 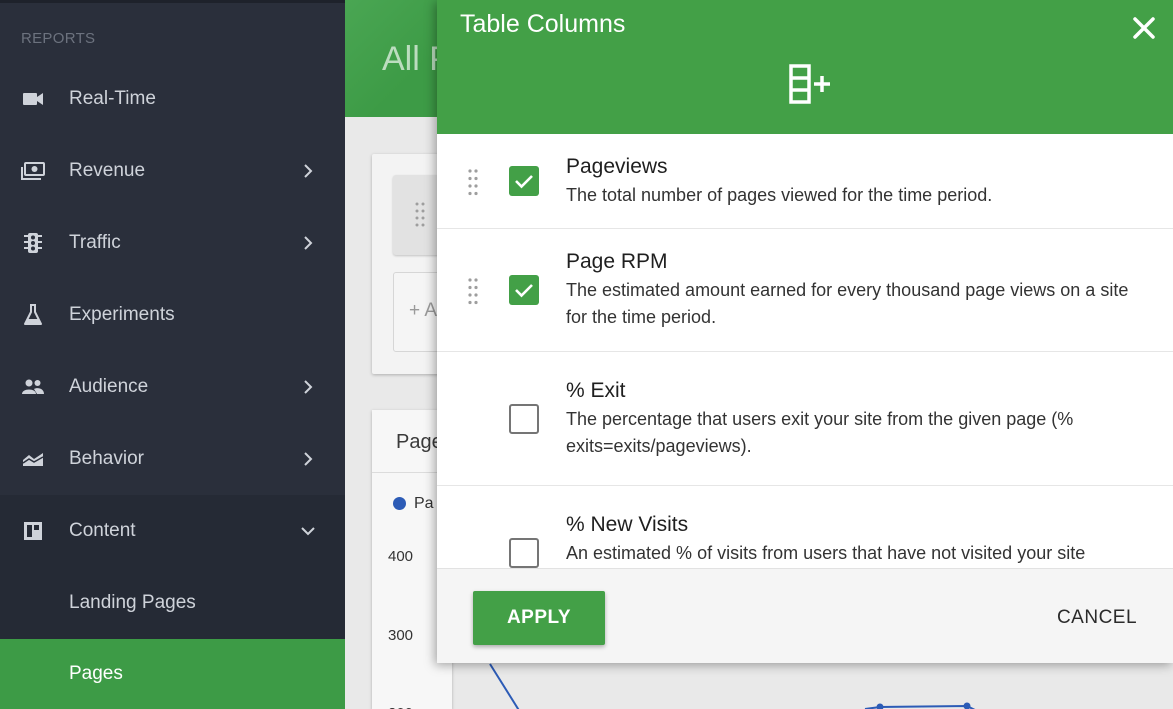 I want to click on add-column-label: + A, so click(x=423, y=310).